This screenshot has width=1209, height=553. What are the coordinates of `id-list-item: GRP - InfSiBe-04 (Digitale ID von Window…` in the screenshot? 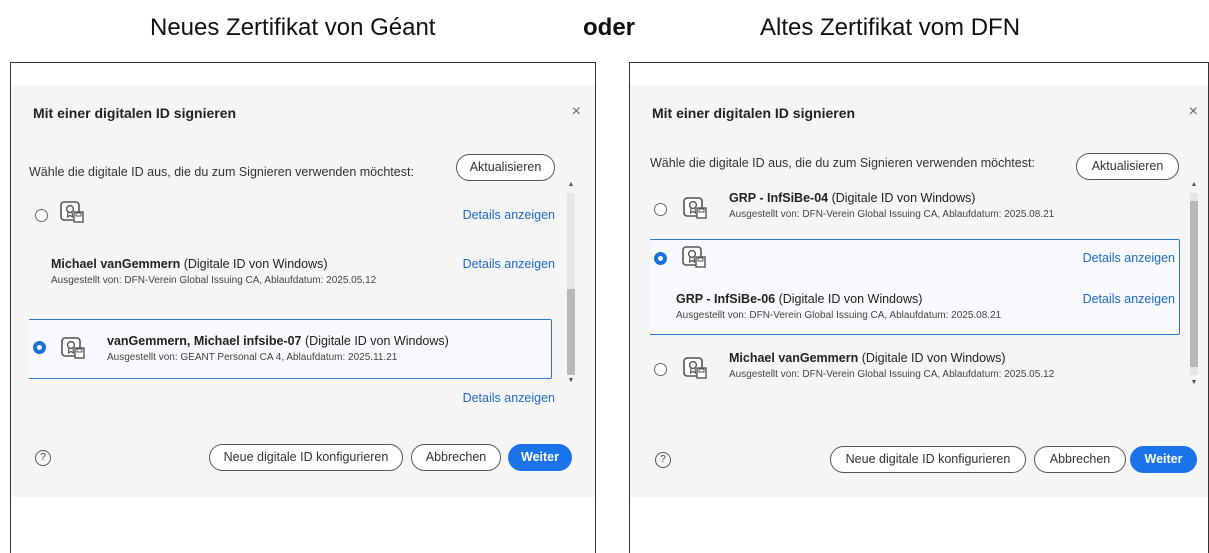 It's located at (918, 209).